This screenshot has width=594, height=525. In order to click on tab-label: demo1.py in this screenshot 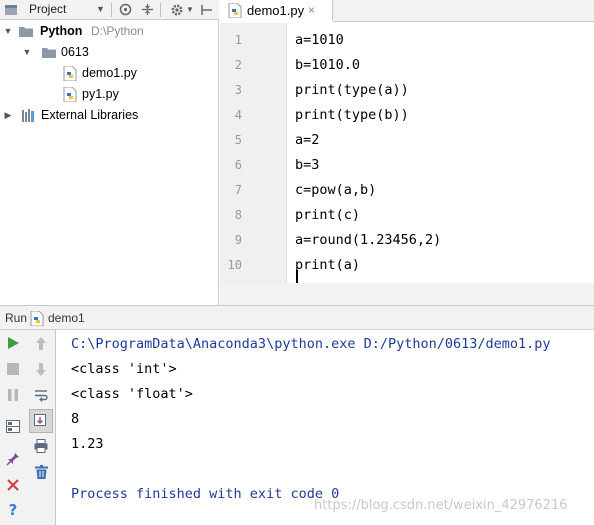, I will do `click(276, 10)`.